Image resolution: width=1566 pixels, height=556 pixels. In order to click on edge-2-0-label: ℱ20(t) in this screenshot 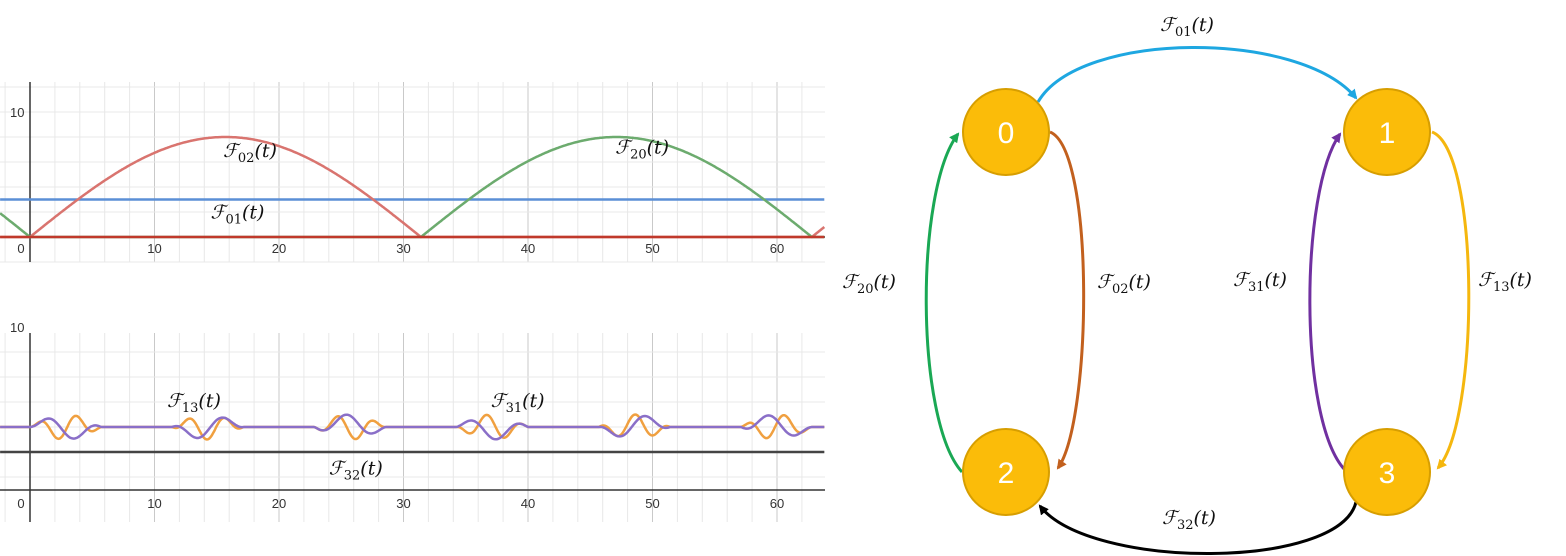, I will do `click(869, 284)`.